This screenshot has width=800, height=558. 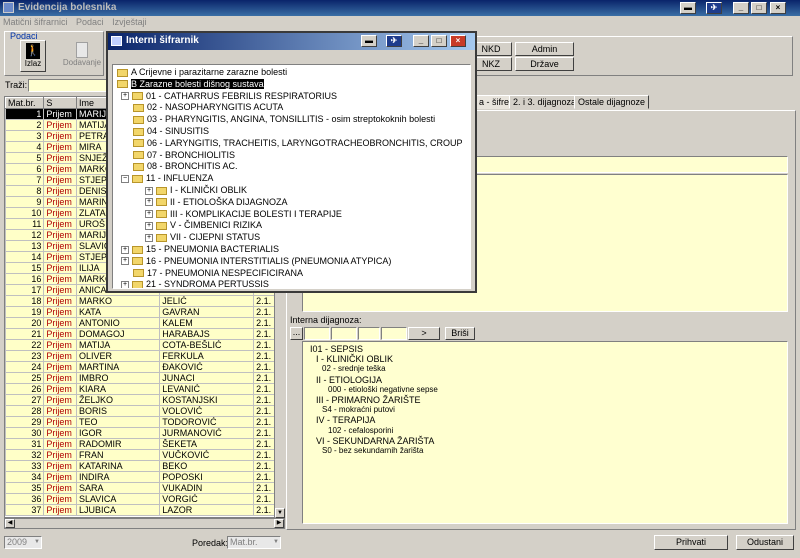 What do you see at coordinates (190, 84) in the screenshot?
I see `tree-item: B Zarazne bolesti dišnog sustava` at bounding box center [190, 84].